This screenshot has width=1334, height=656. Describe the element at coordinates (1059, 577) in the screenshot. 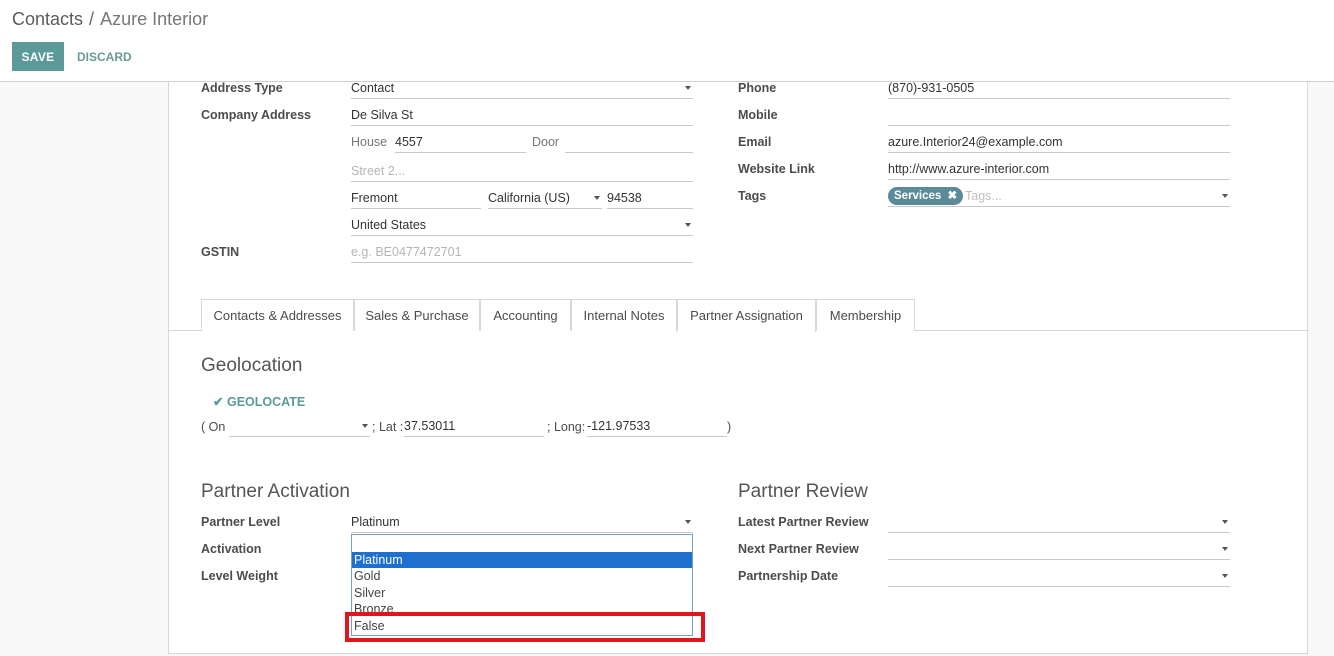

I see `partnership-date-input` at that location.